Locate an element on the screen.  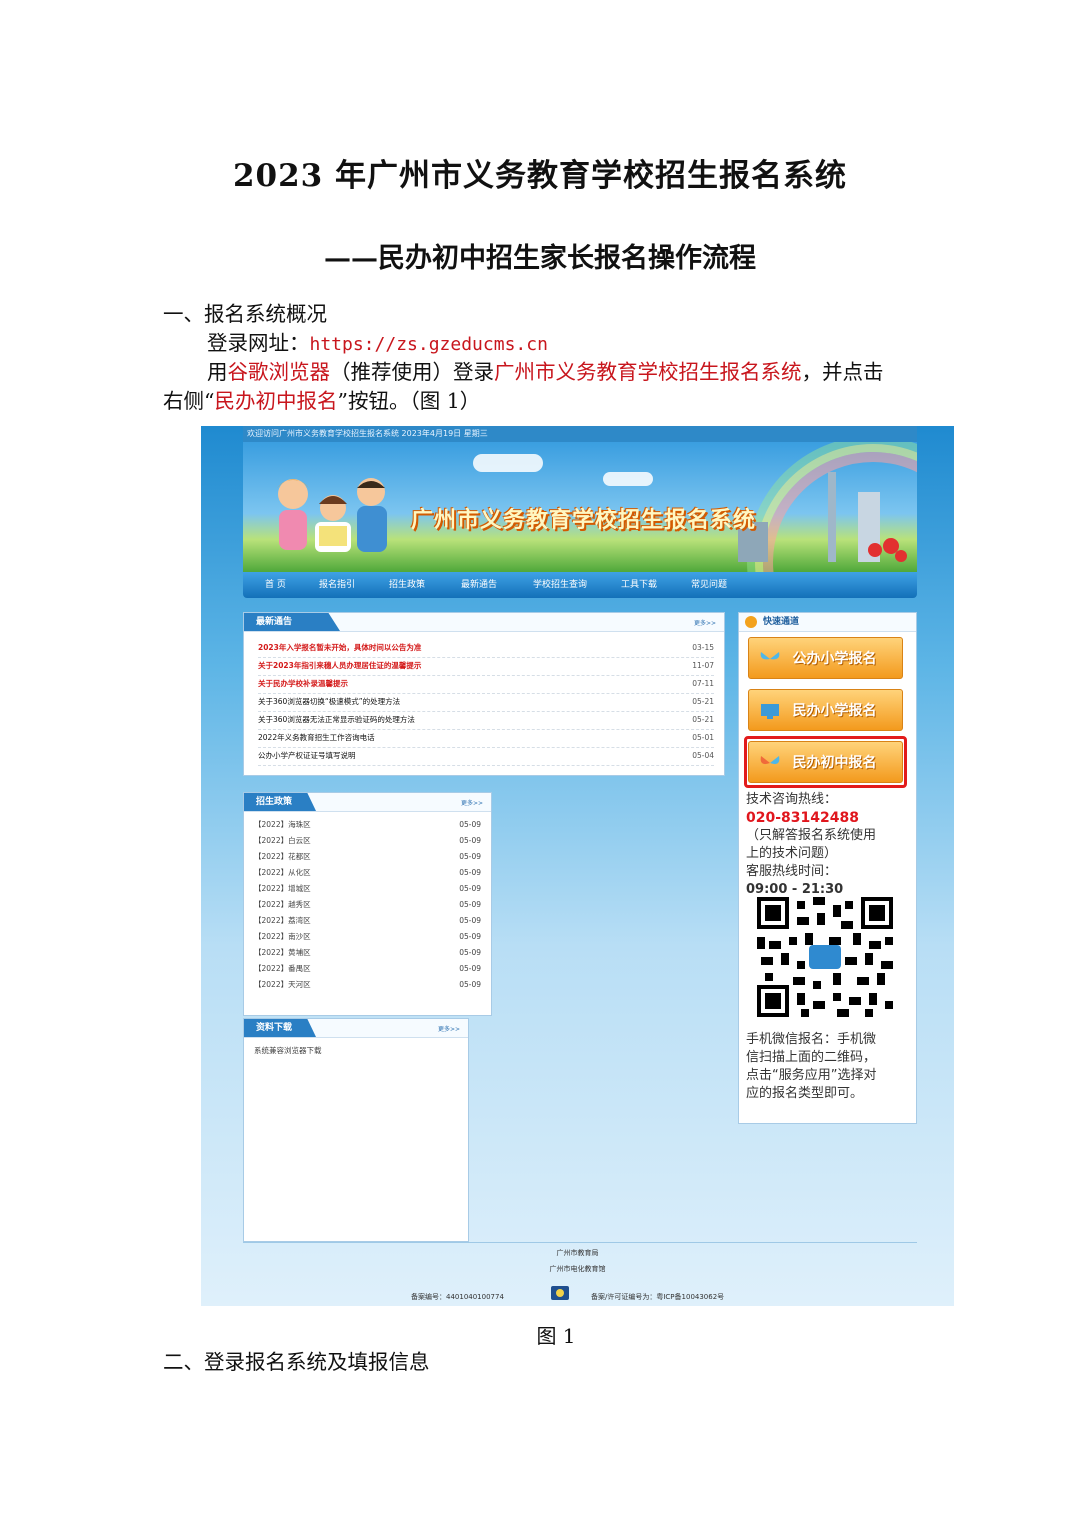
family-illustration is located at coordinates (332, 515).